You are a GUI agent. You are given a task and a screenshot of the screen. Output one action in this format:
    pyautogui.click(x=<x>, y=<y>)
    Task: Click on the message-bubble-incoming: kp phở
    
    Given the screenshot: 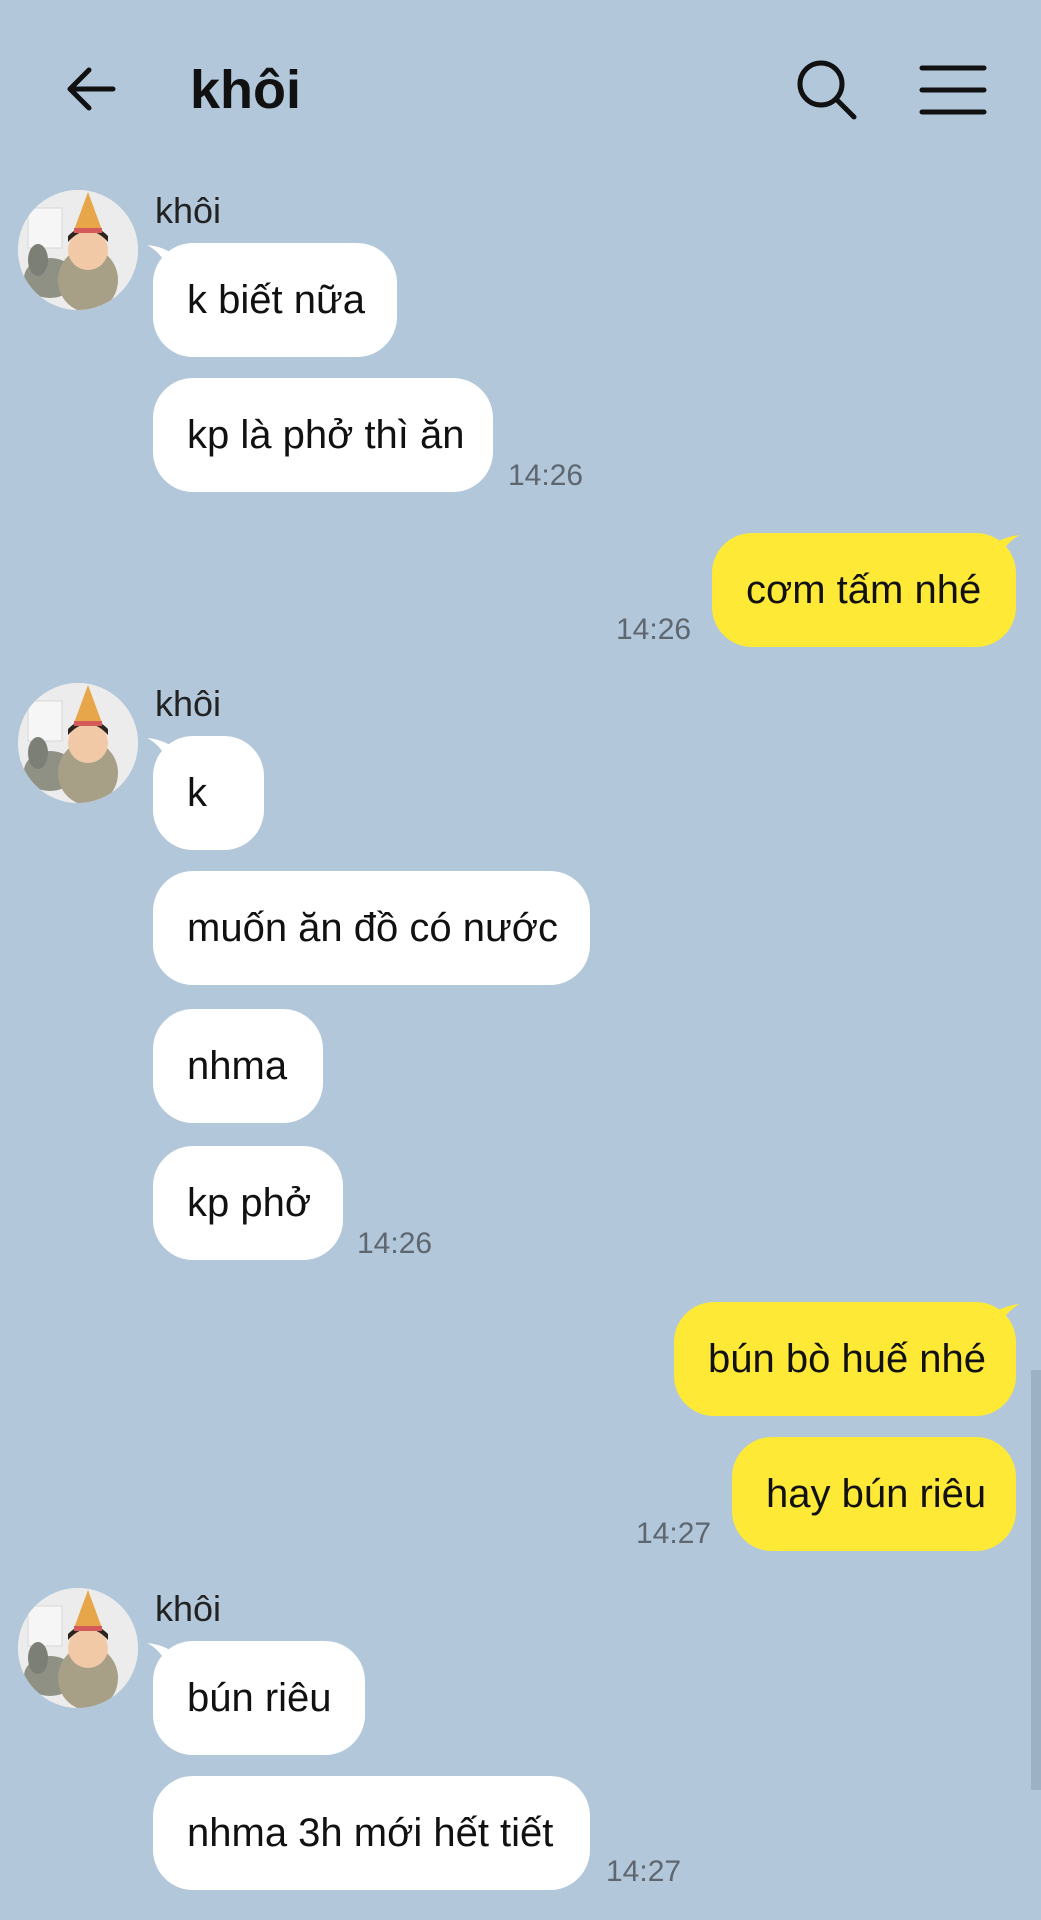 What is the action you would take?
    pyautogui.click(x=248, y=1203)
    